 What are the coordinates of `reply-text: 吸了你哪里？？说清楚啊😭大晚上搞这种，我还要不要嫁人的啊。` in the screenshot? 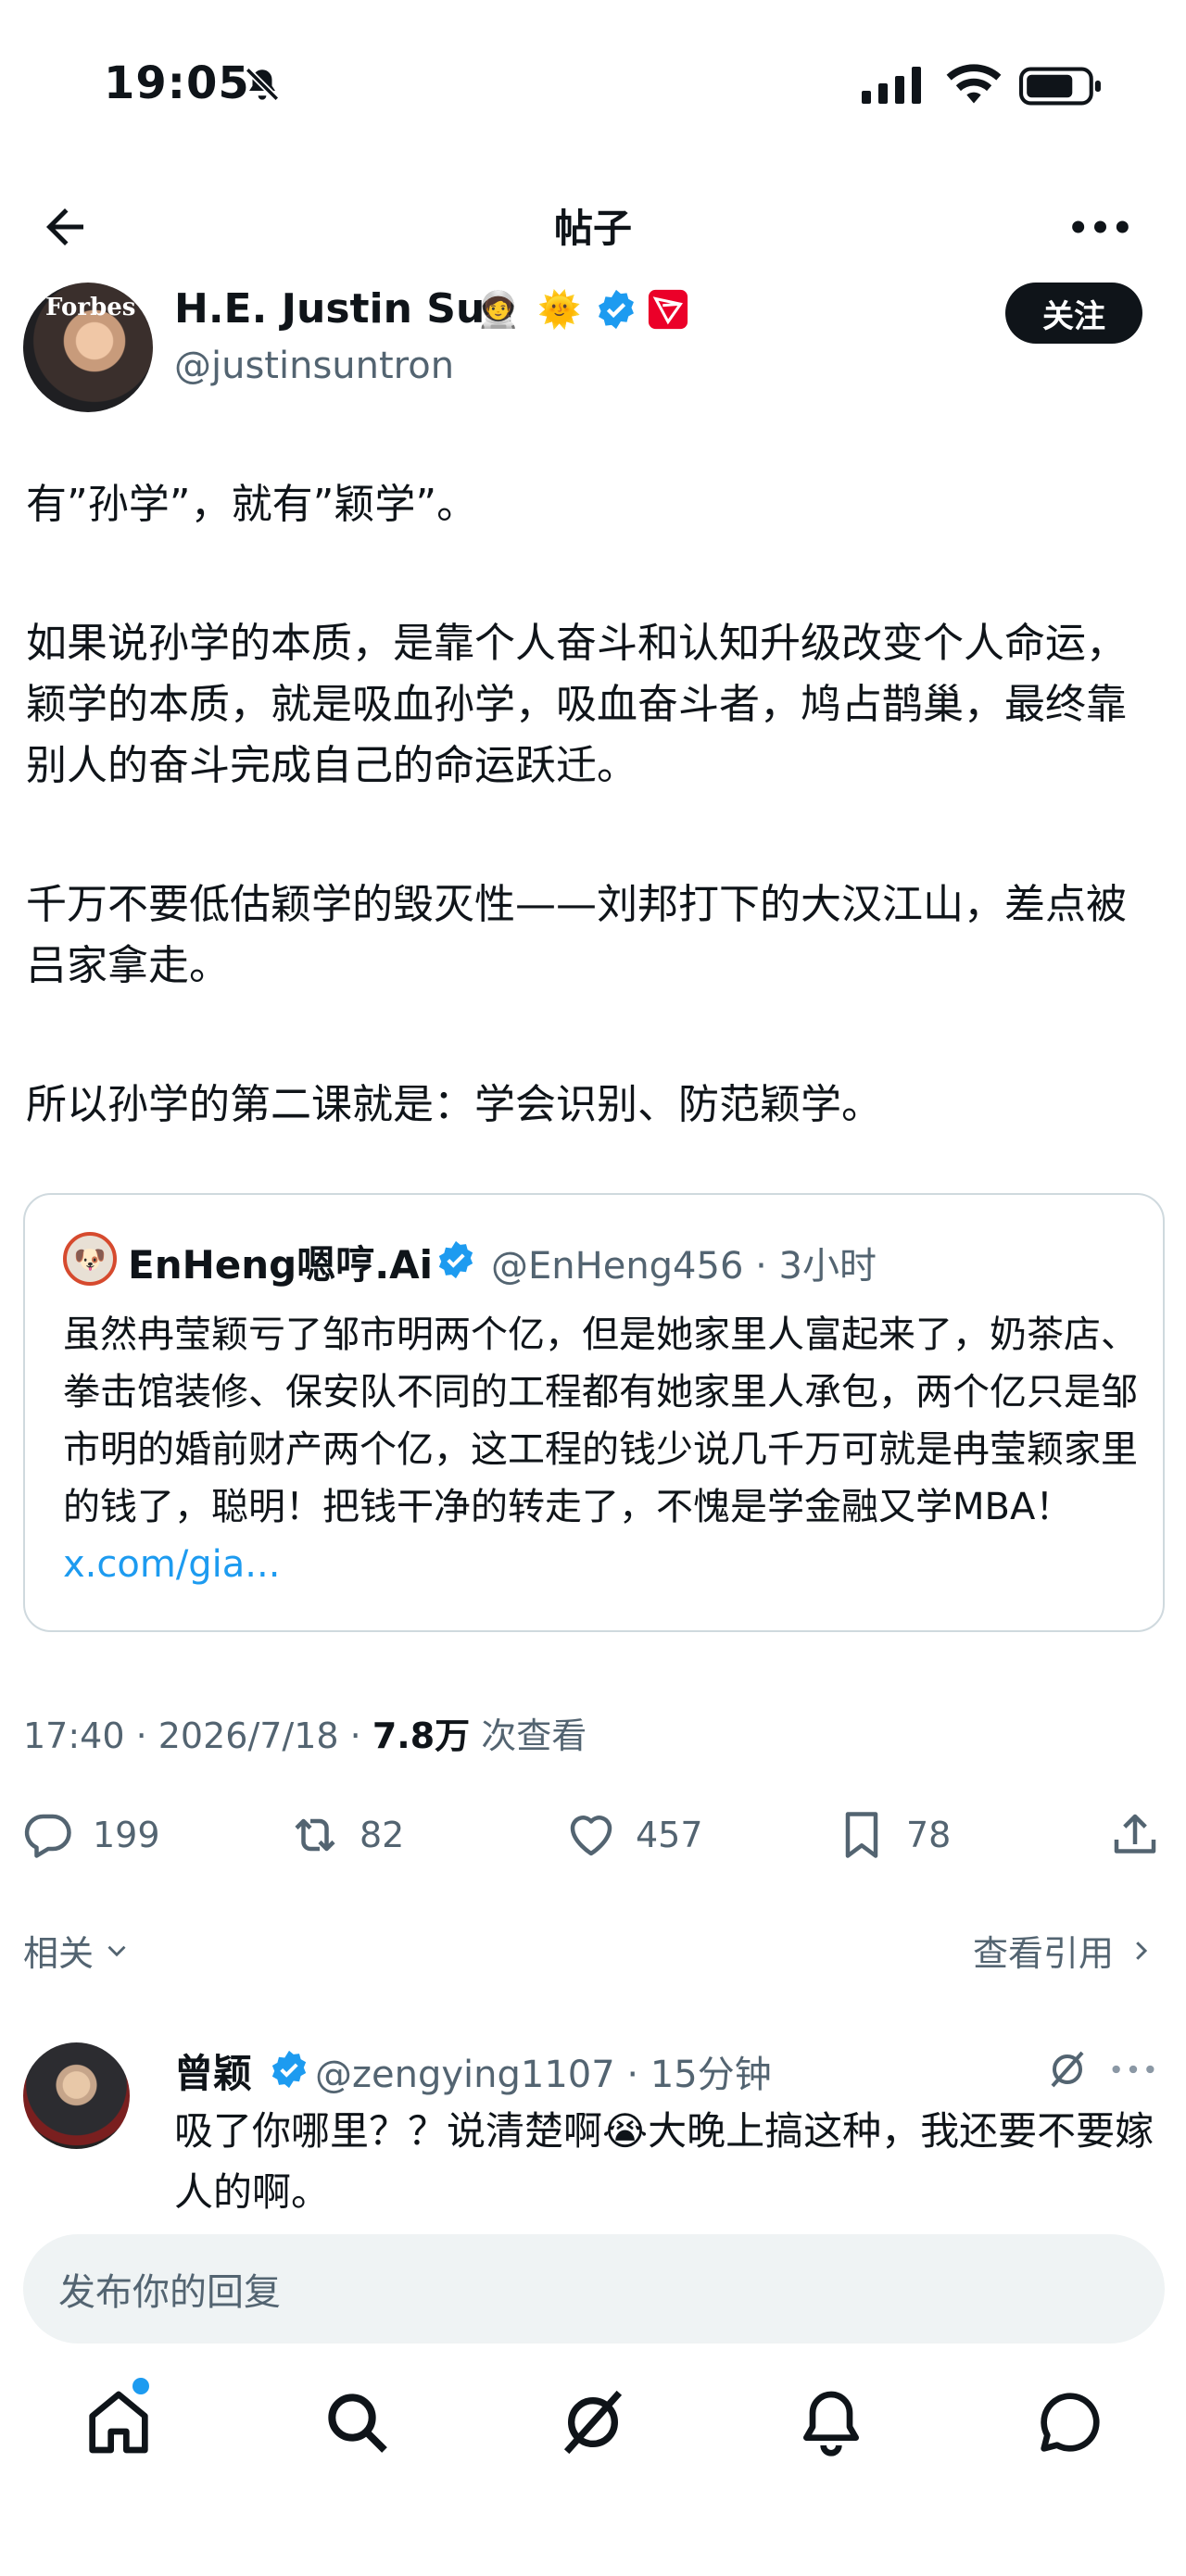 It's located at (665, 2162).